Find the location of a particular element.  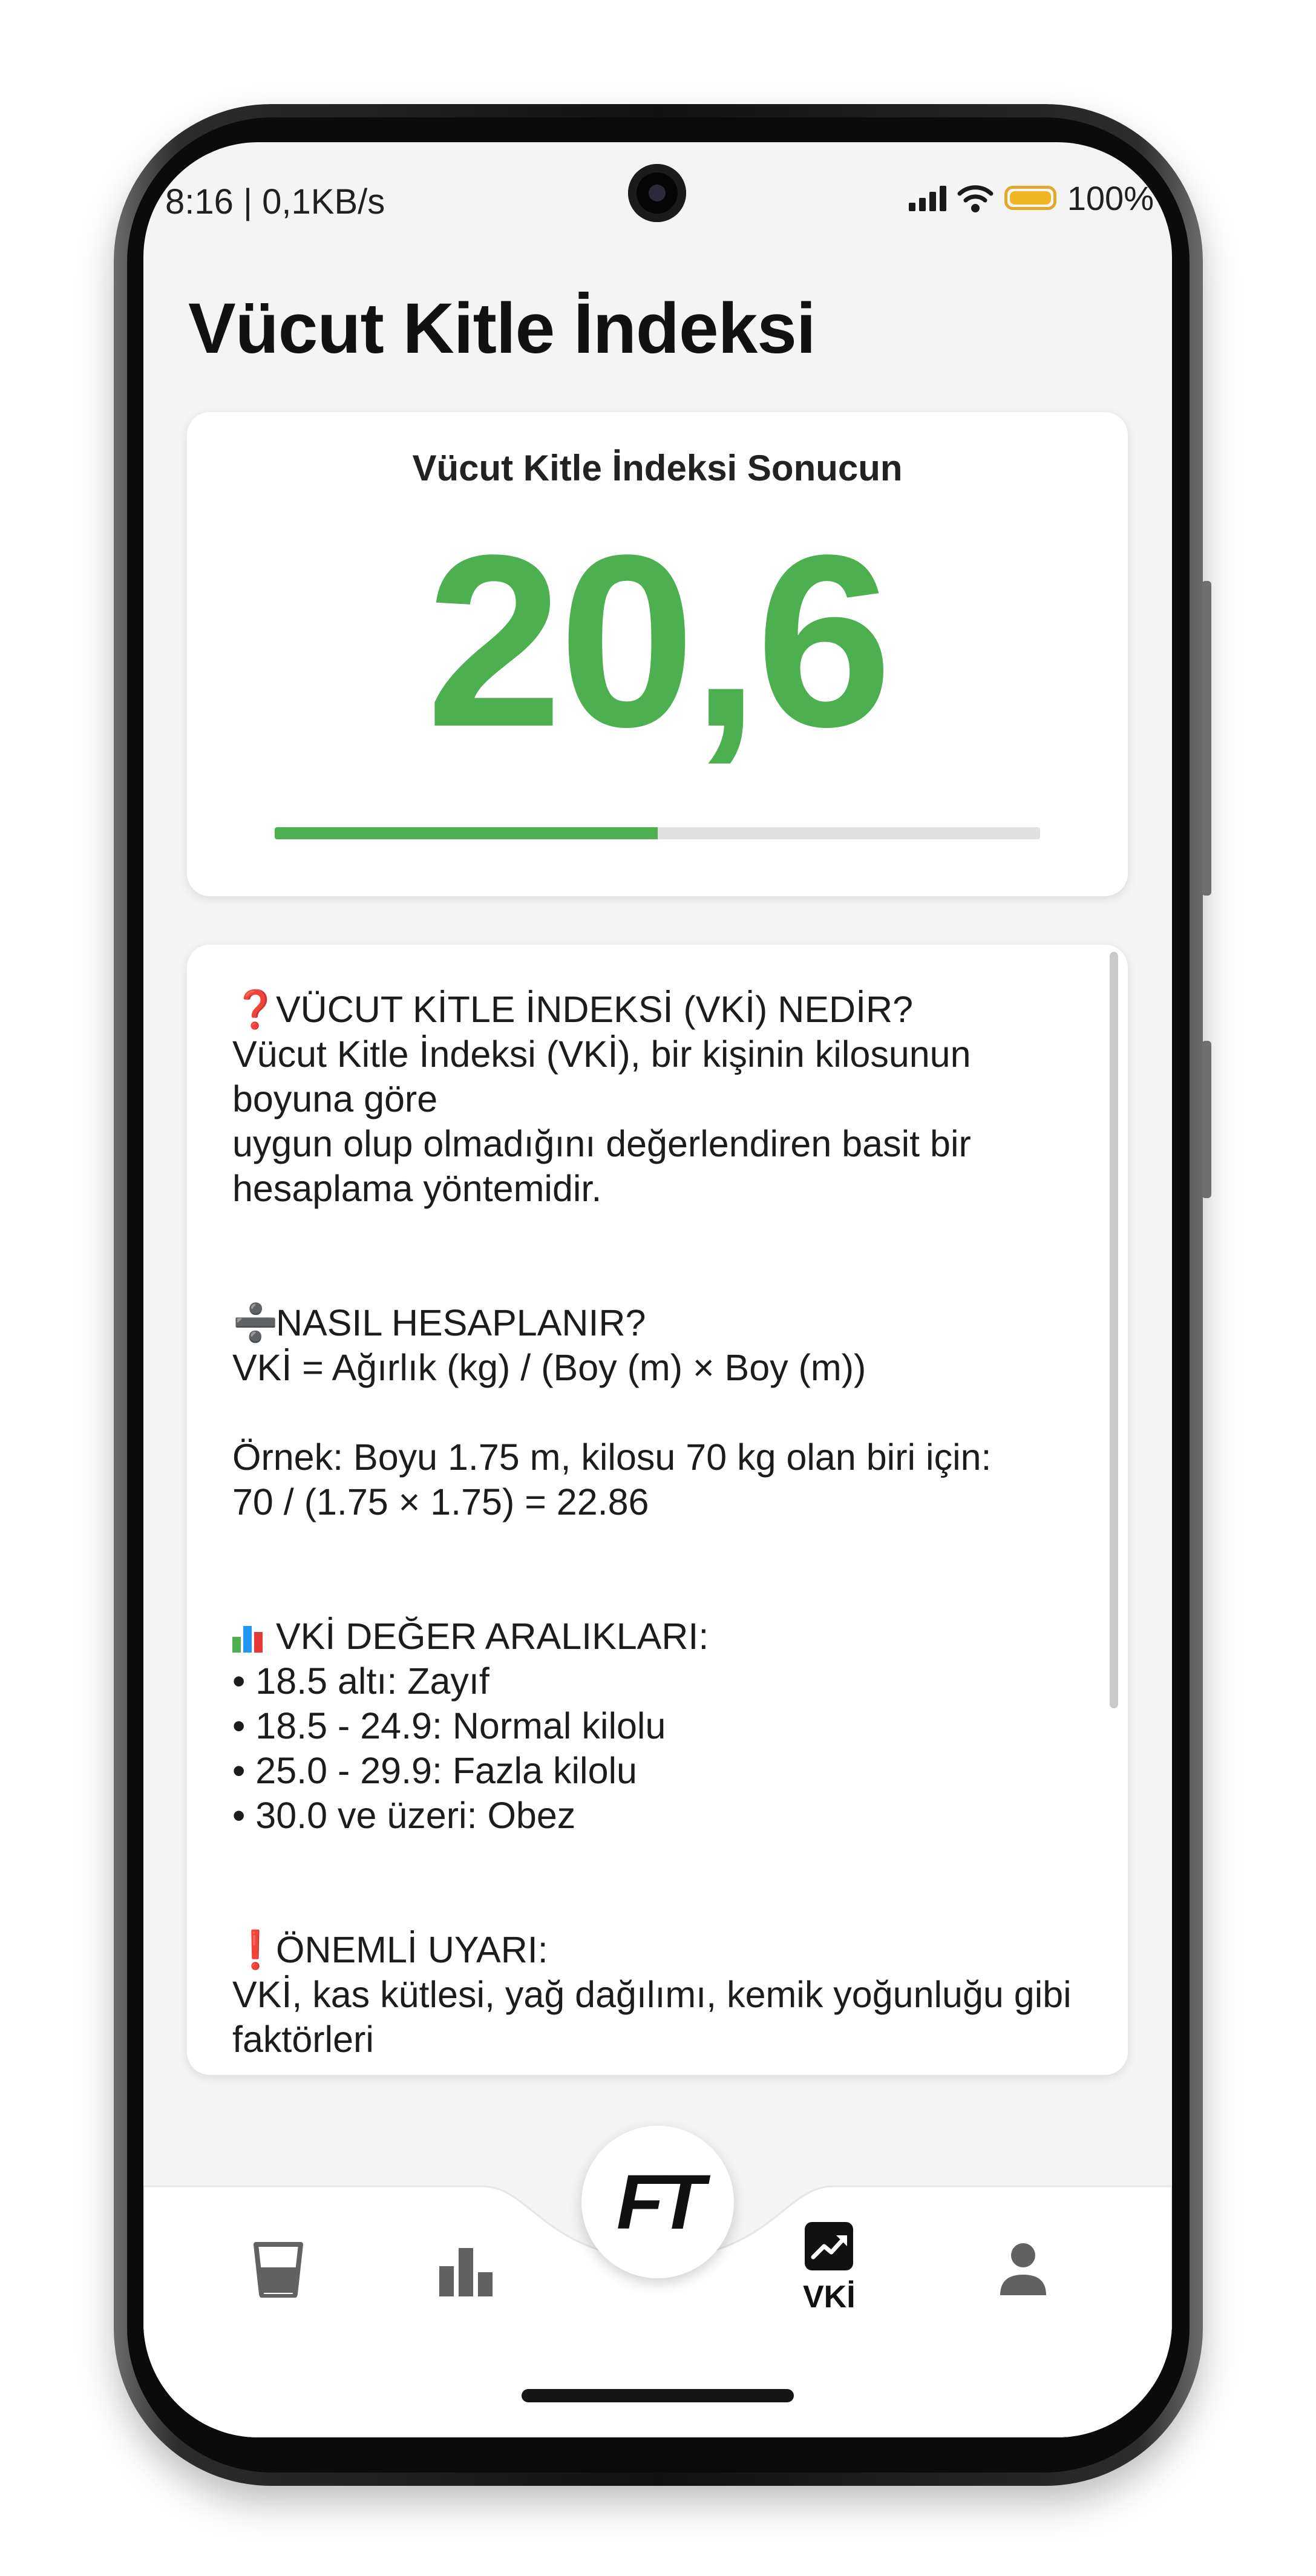

text-line: 70 / (1.75 × 1.75) = 22.86 is located at coordinates (440, 1501).